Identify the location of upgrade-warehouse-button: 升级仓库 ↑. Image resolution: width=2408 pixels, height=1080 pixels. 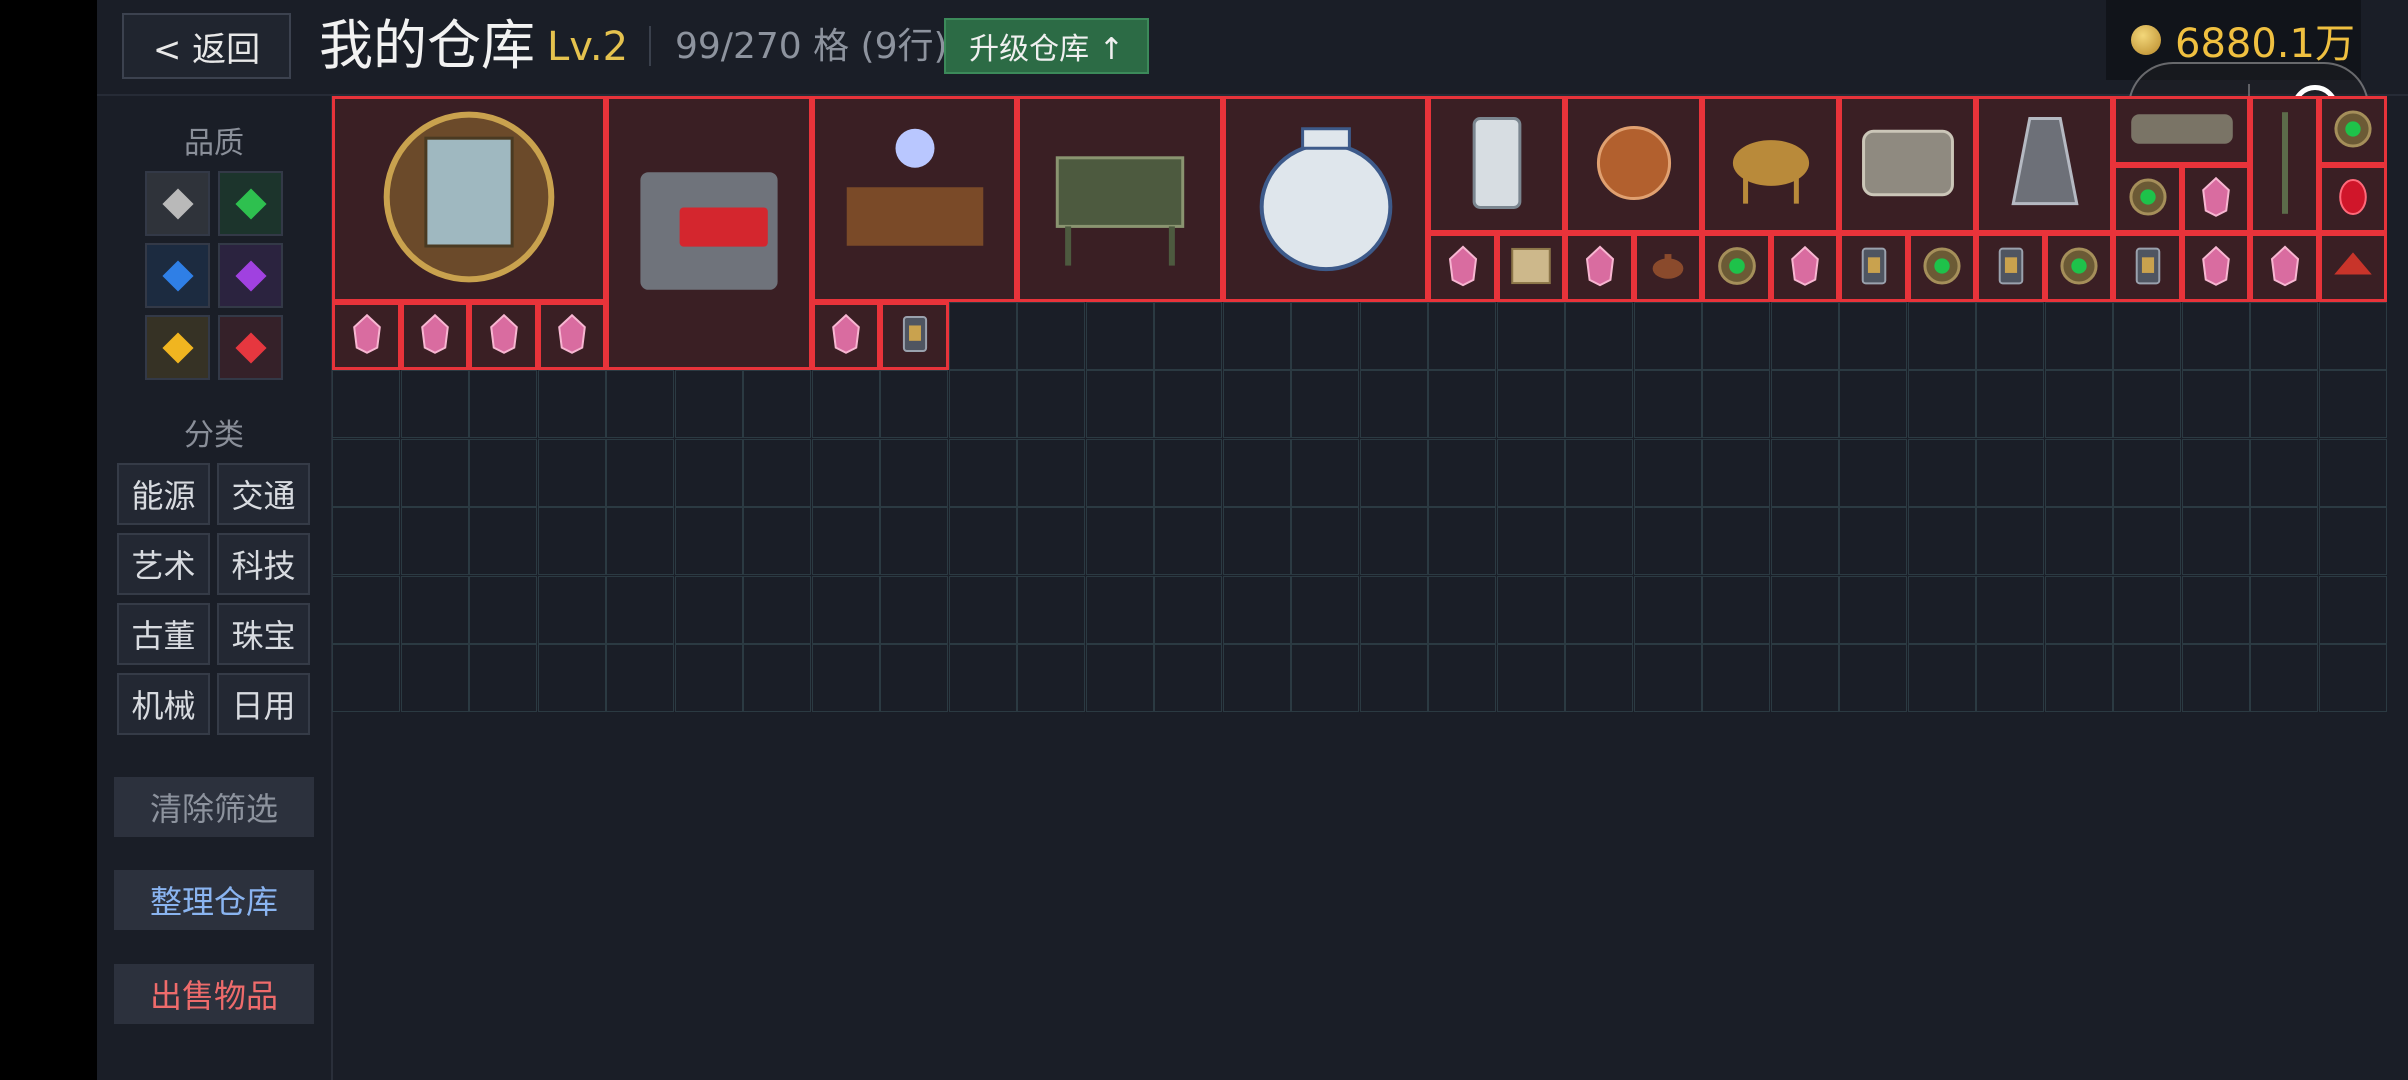
(1046, 46).